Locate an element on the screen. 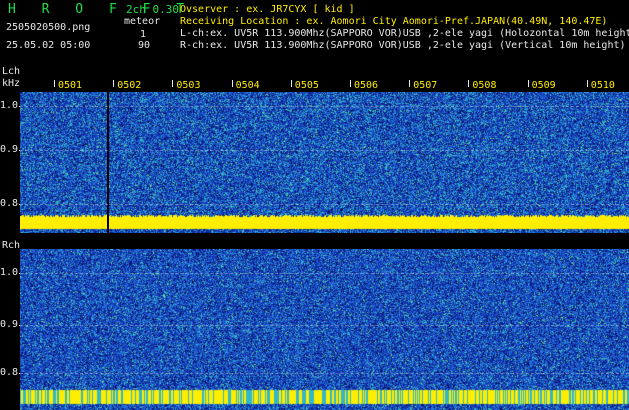 The height and width of the screenshot is (410, 629). lch-y-tick-label: 0.8 is located at coordinates (9, 203).